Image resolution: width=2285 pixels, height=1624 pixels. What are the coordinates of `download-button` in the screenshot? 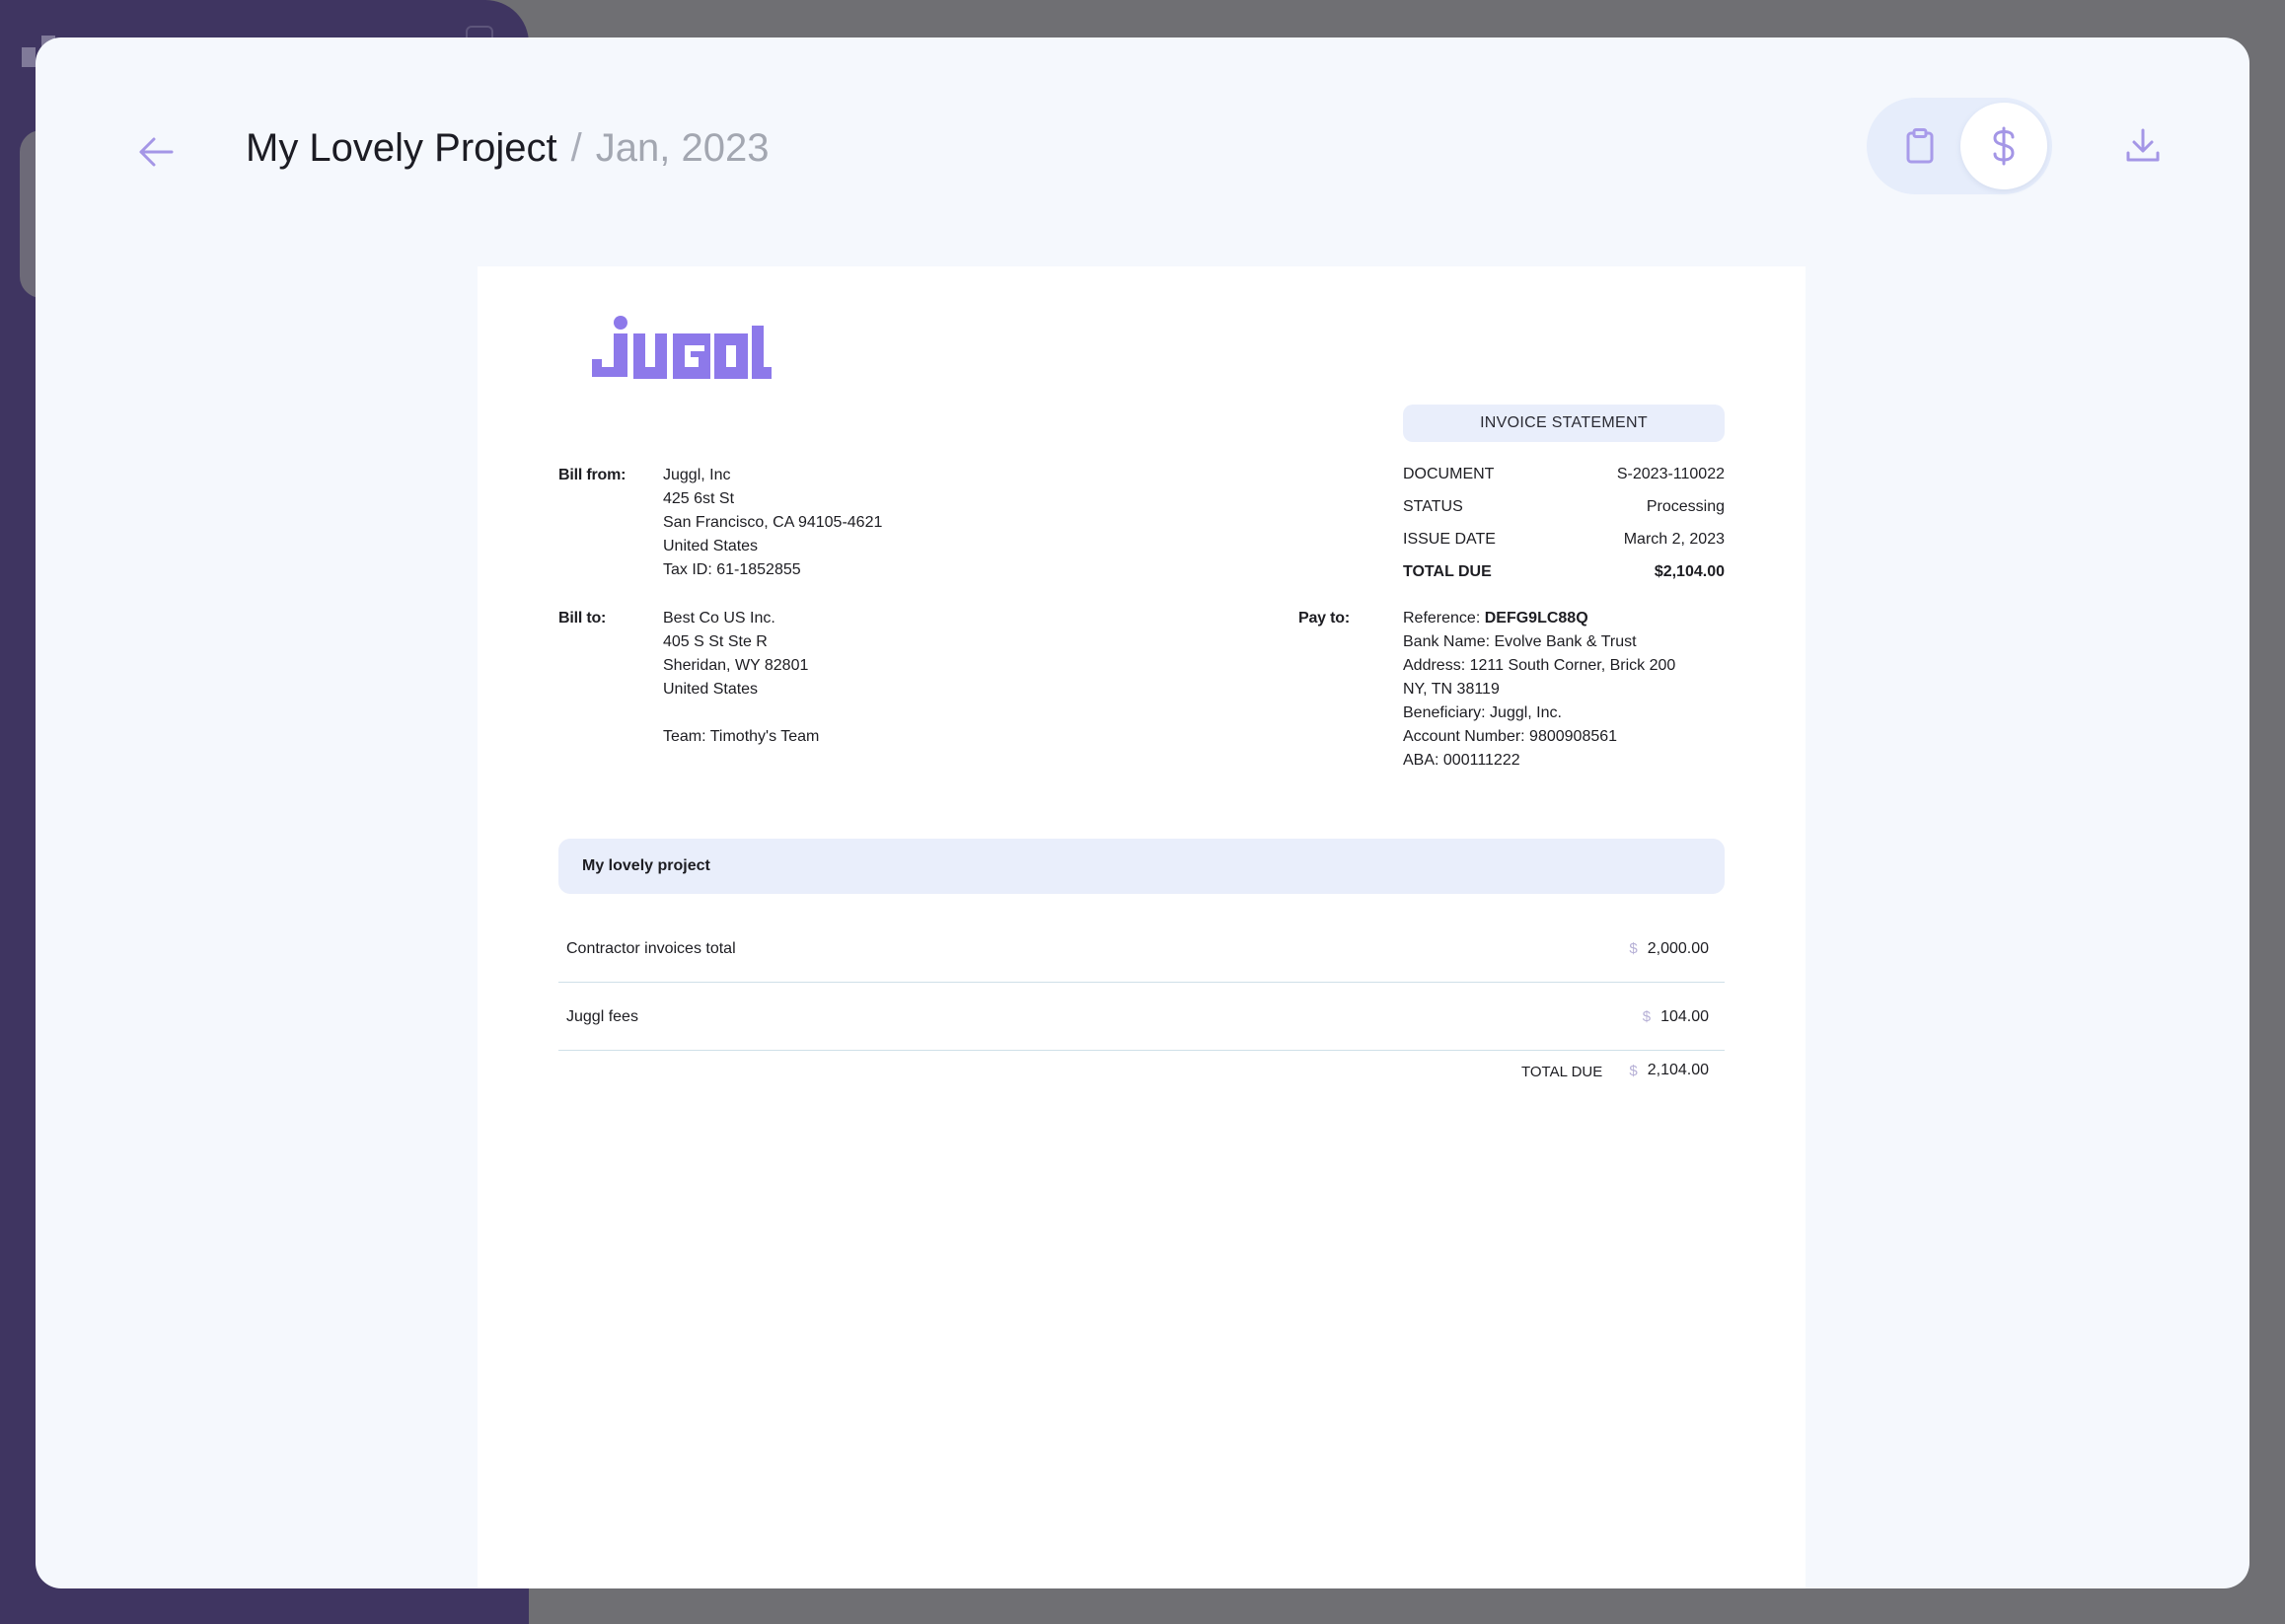 It's located at (2143, 146).